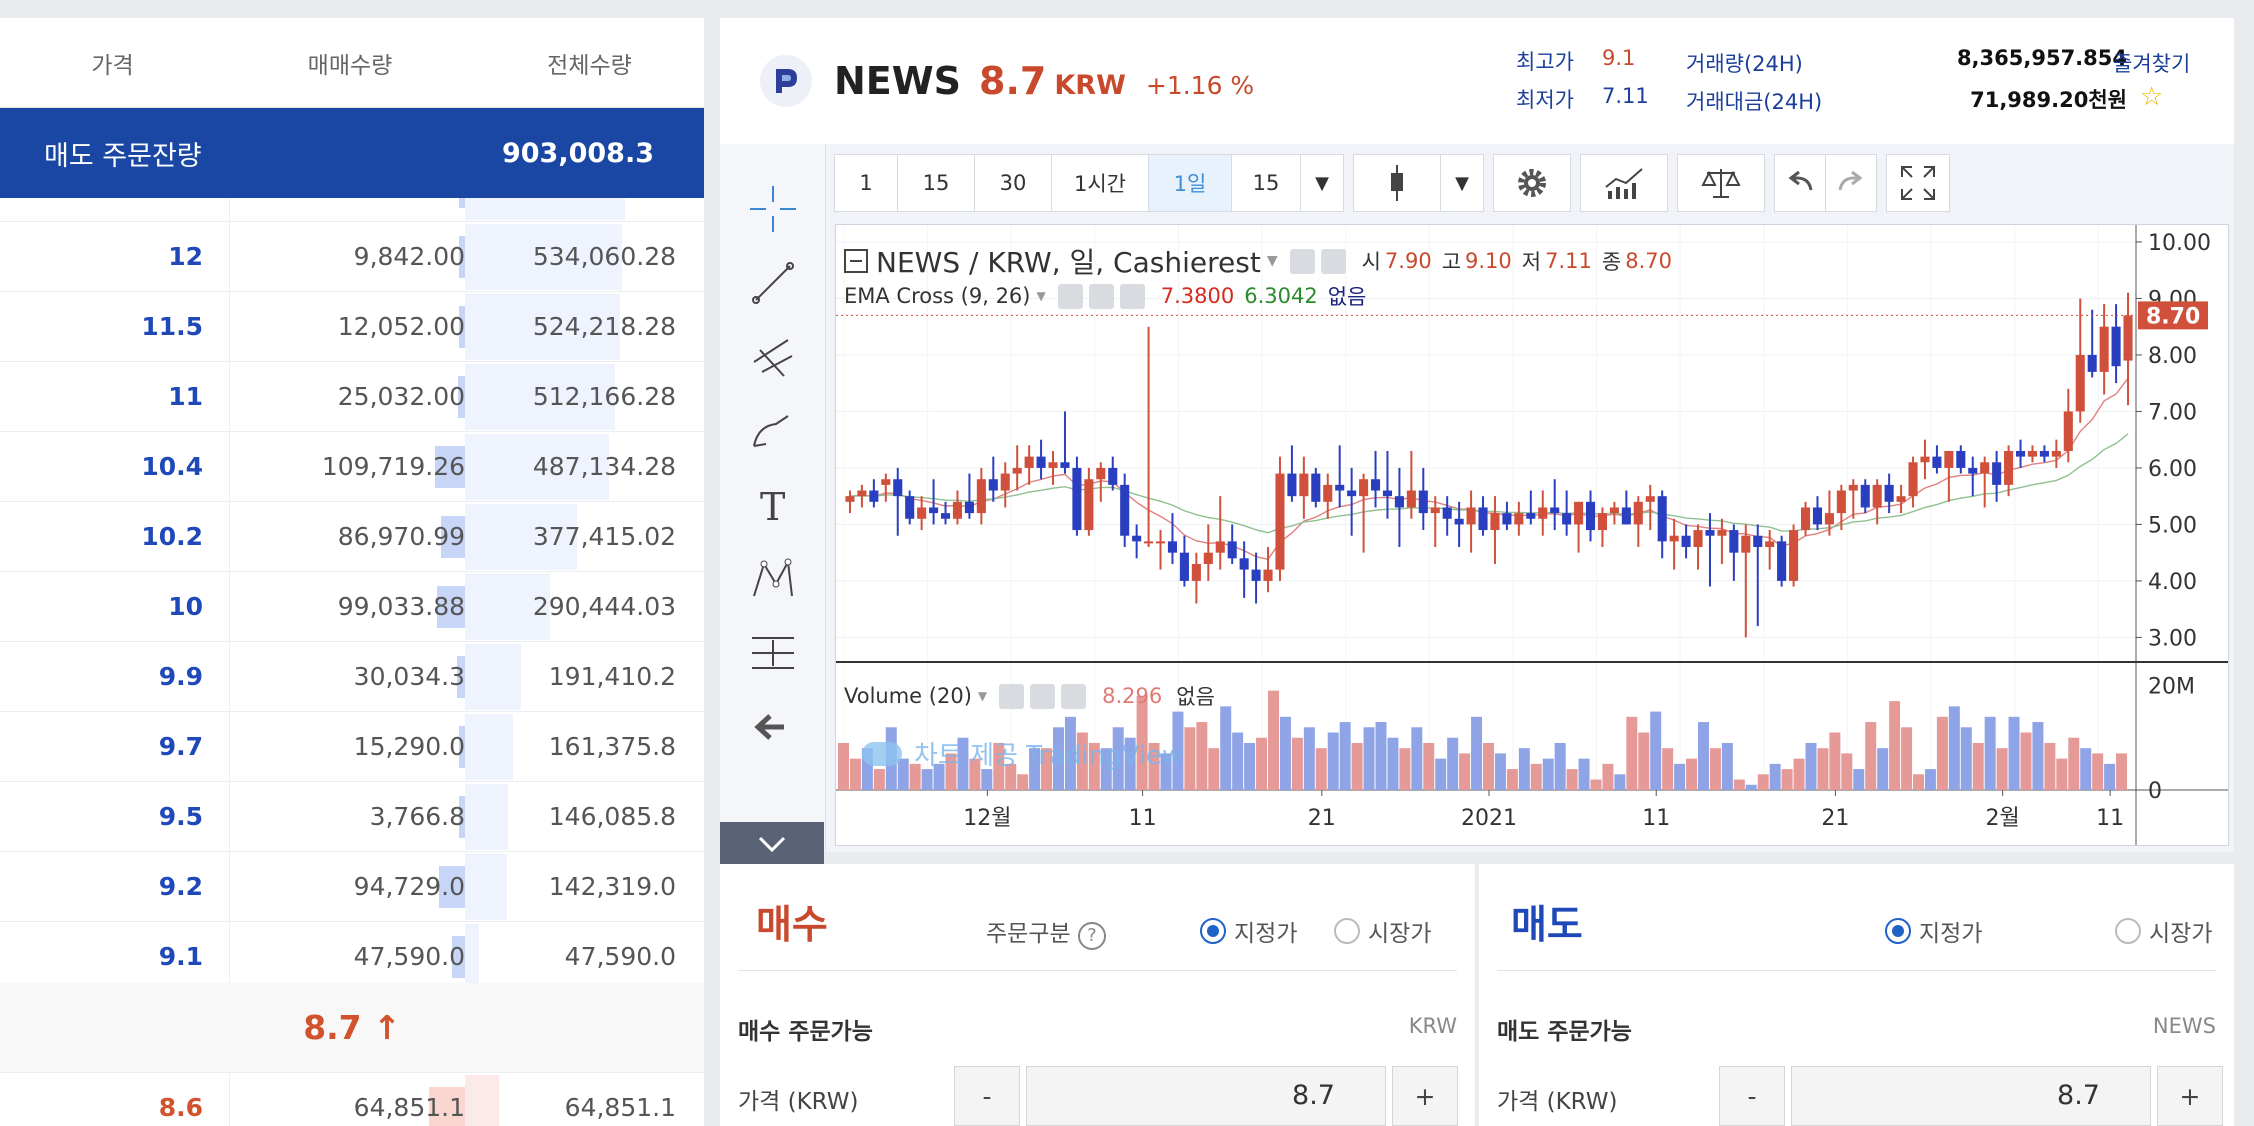 This screenshot has height=1126, width=2254. Describe the element at coordinates (1752, 1096) in the screenshot. I see `sell-price-minus: -` at that location.